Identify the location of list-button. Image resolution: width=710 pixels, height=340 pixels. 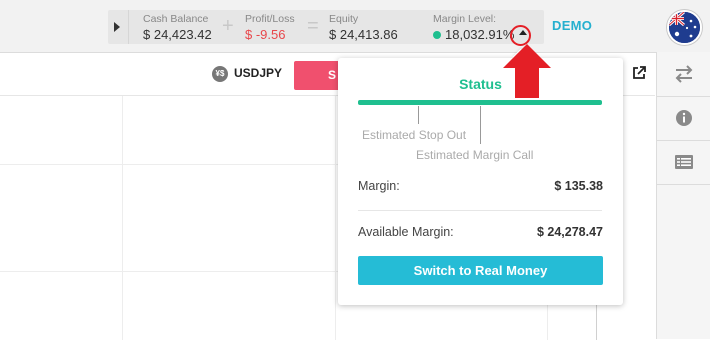
(683, 162).